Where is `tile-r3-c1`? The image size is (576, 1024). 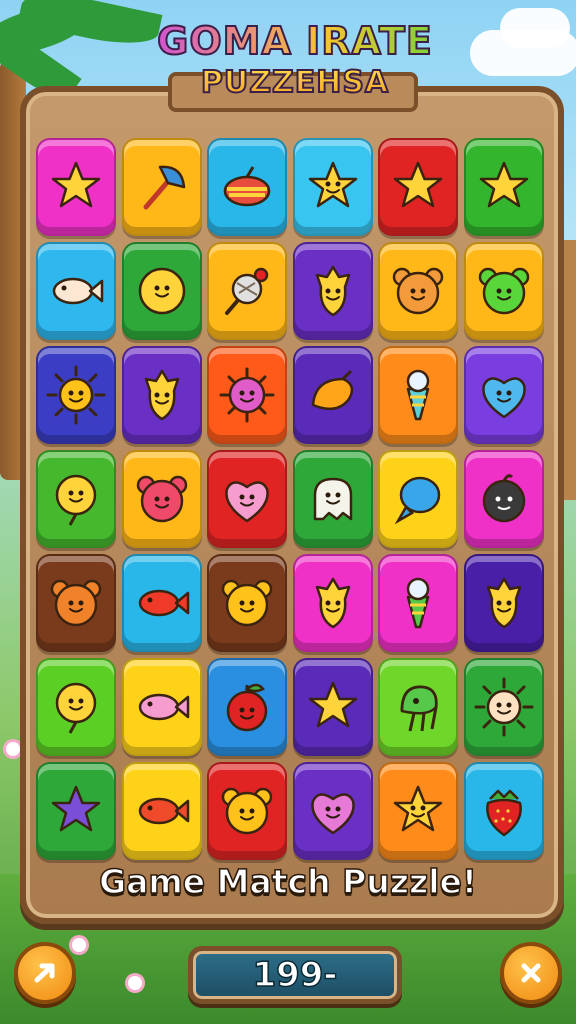 tile-r3-c1 is located at coordinates (76, 395).